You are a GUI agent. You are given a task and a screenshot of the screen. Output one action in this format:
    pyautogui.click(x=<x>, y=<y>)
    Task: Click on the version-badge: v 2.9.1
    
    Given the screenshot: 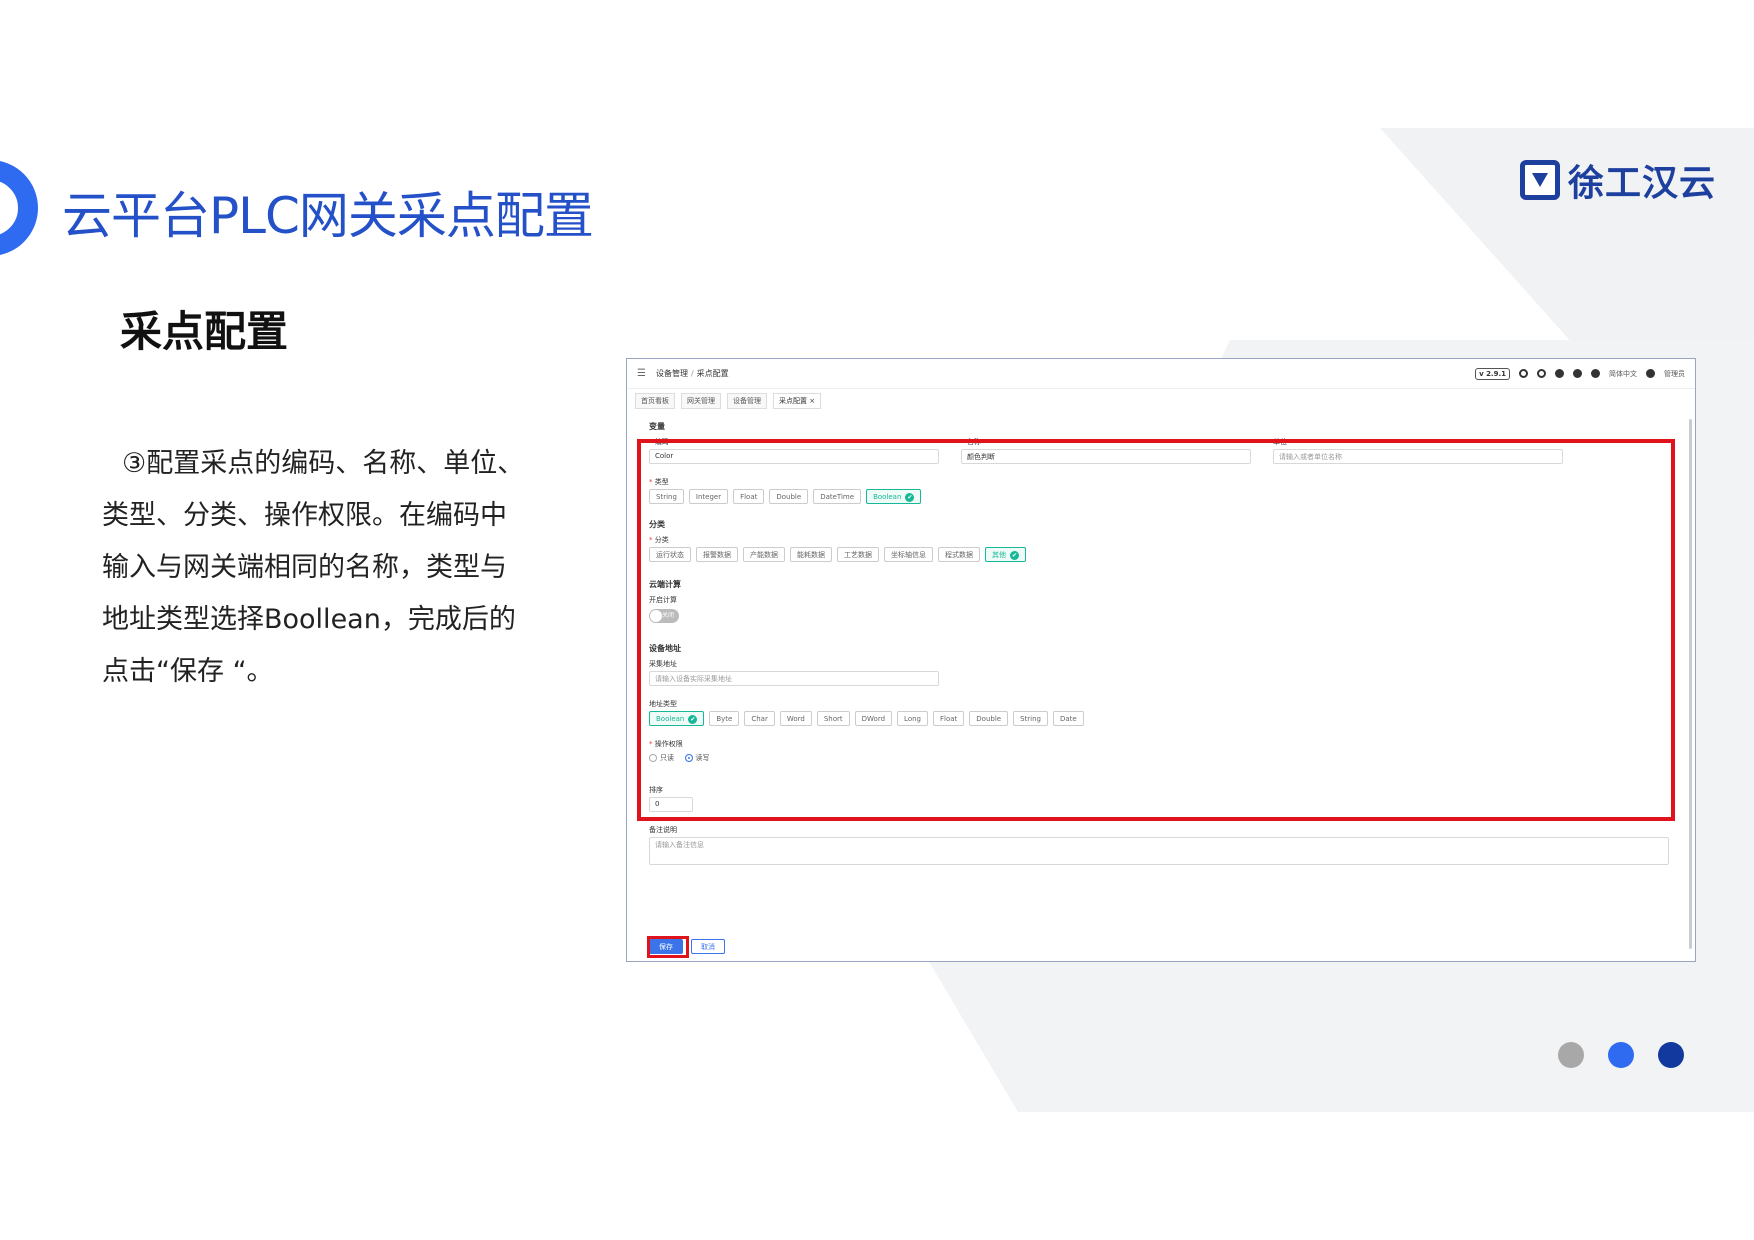 What is the action you would take?
    pyautogui.click(x=1492, y=373)
    